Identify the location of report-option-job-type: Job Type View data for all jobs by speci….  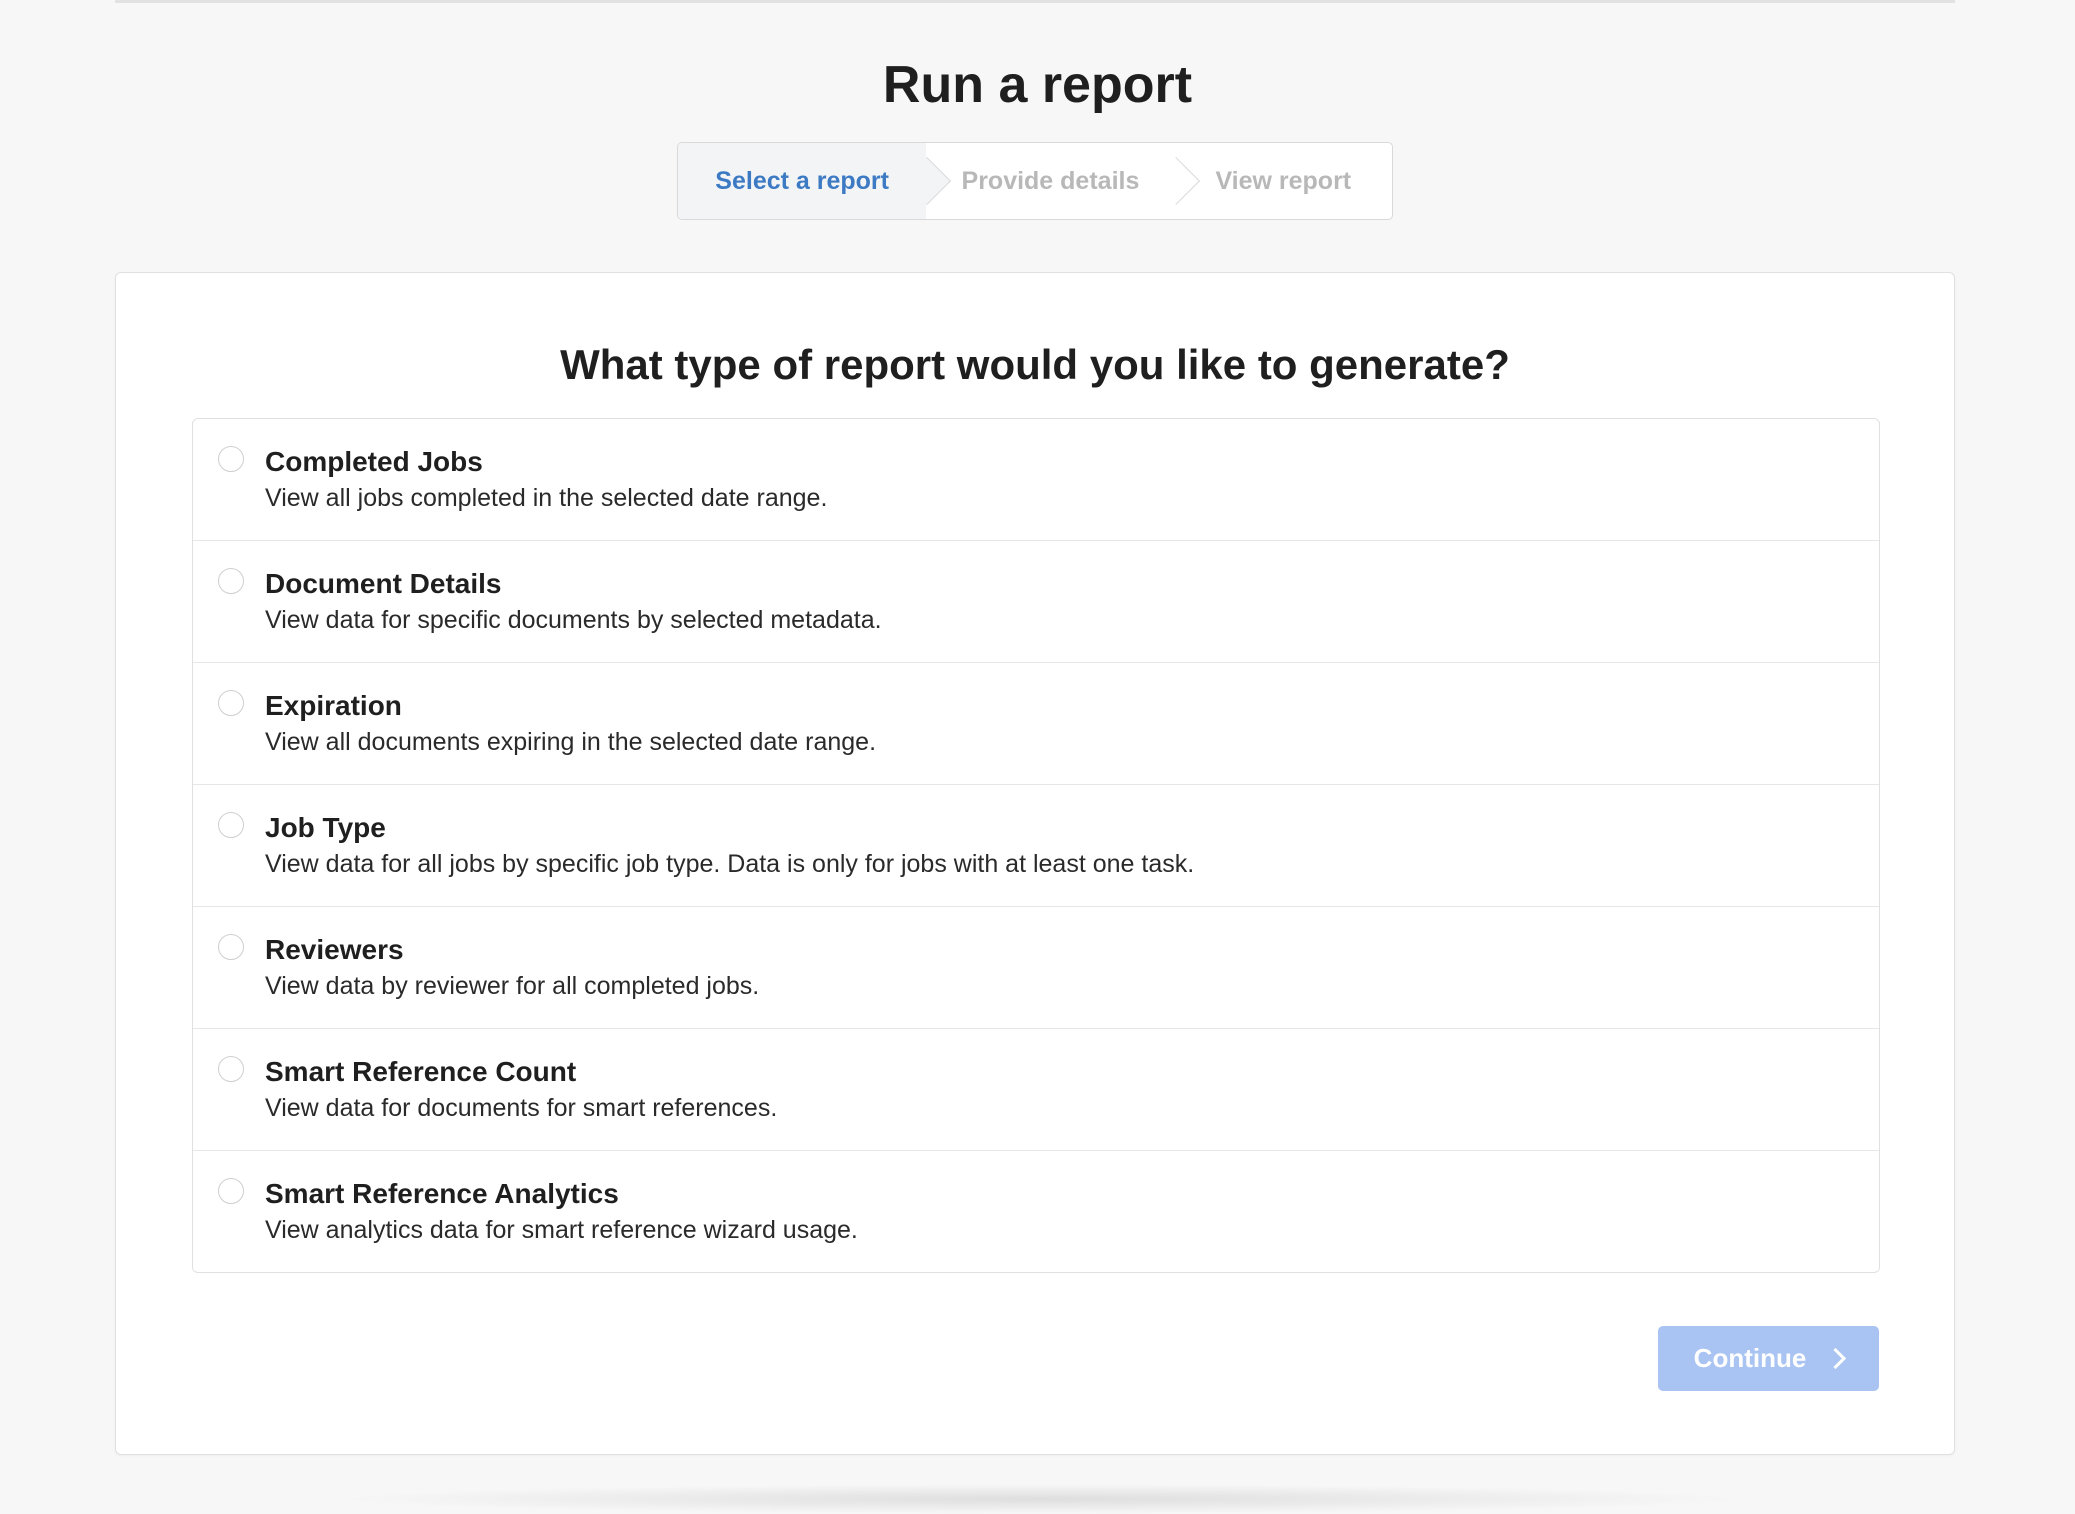
(1036, 846).